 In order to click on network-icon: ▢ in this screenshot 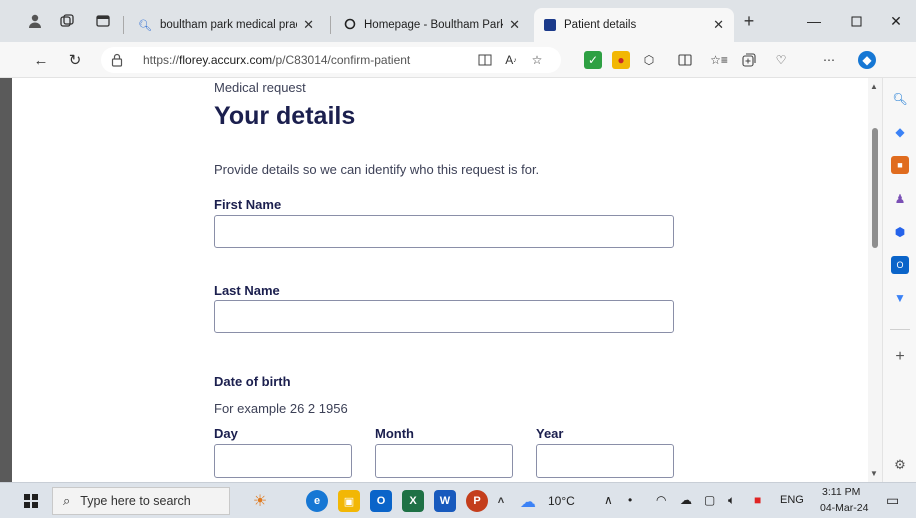, I will do `click(709, 500)`.